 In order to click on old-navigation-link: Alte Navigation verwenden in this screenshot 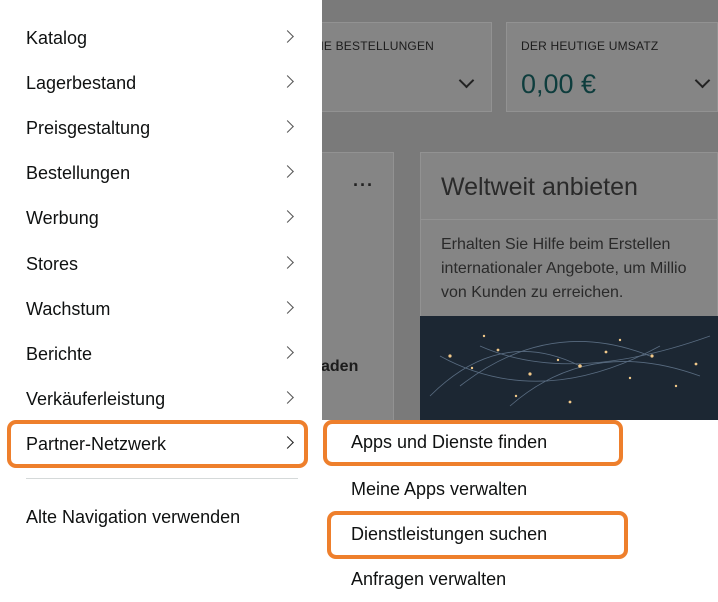, I will do `click(133, 517)`.